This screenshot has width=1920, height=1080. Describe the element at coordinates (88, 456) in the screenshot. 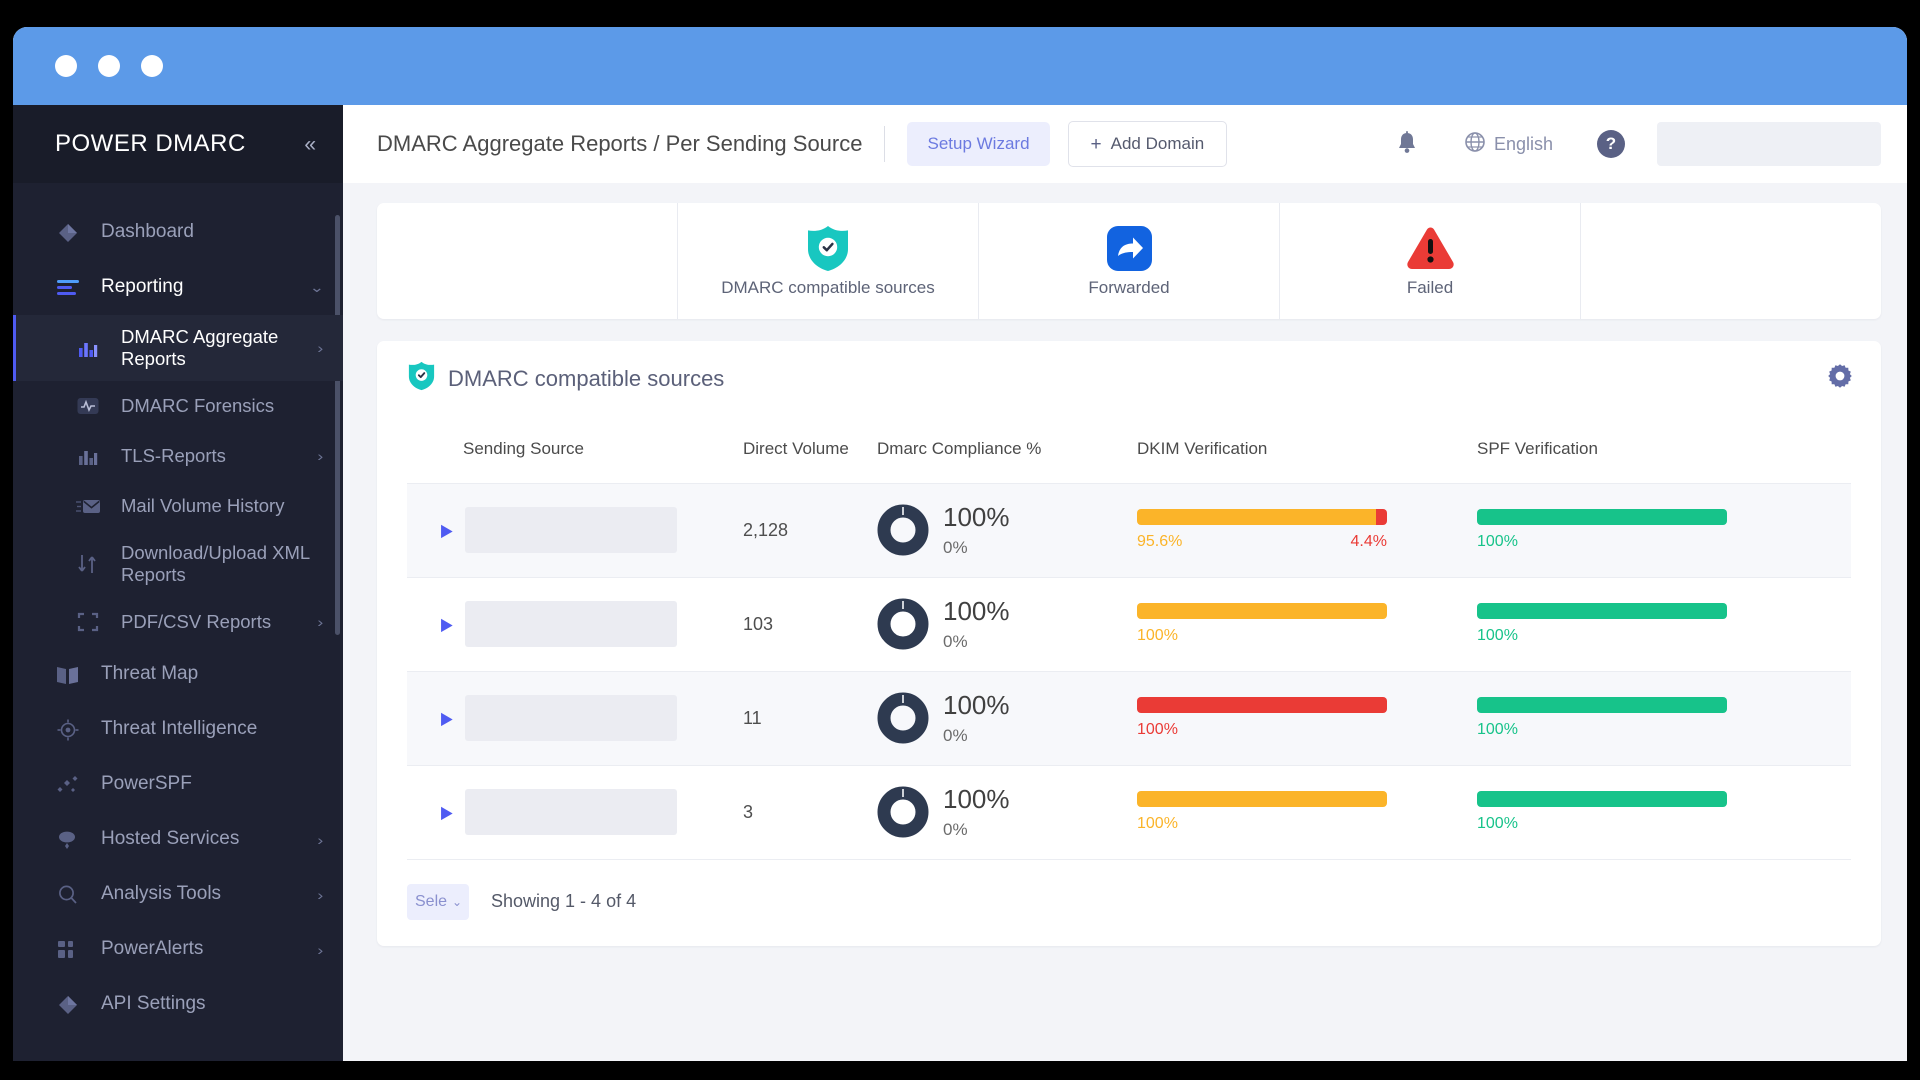

I see `bar-chart-icon` at that location.